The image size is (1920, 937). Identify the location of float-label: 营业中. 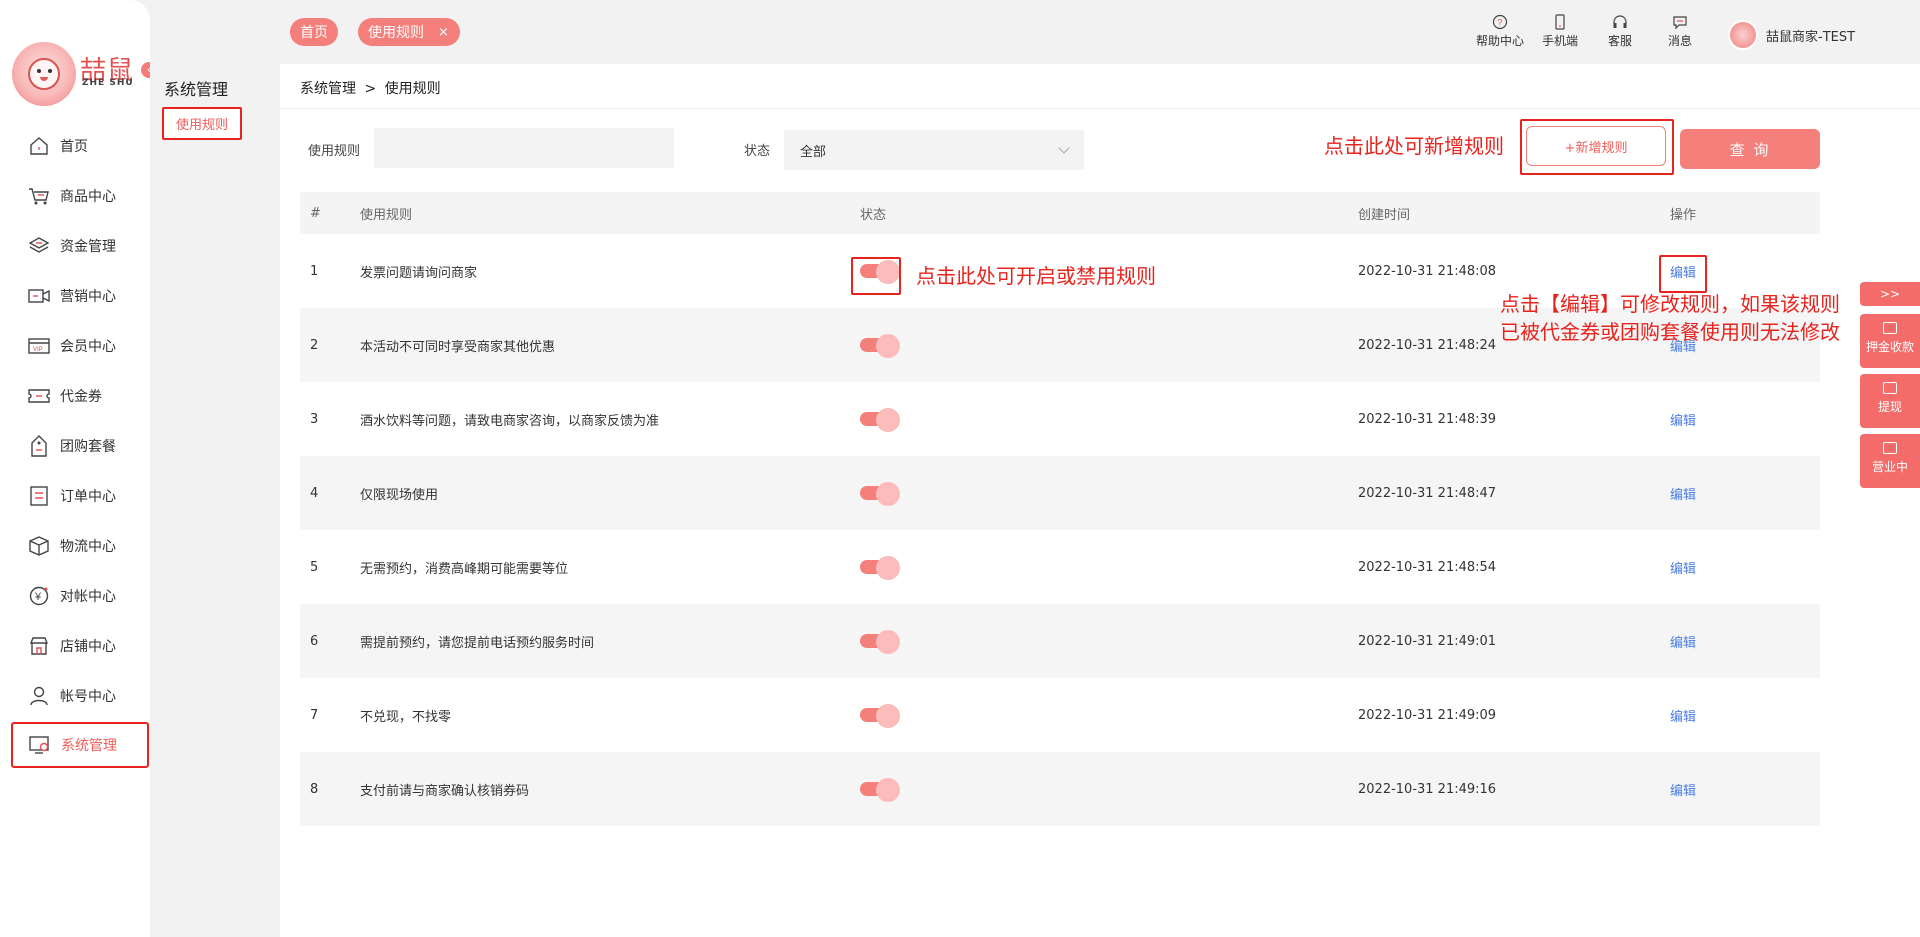
(1889, 467).